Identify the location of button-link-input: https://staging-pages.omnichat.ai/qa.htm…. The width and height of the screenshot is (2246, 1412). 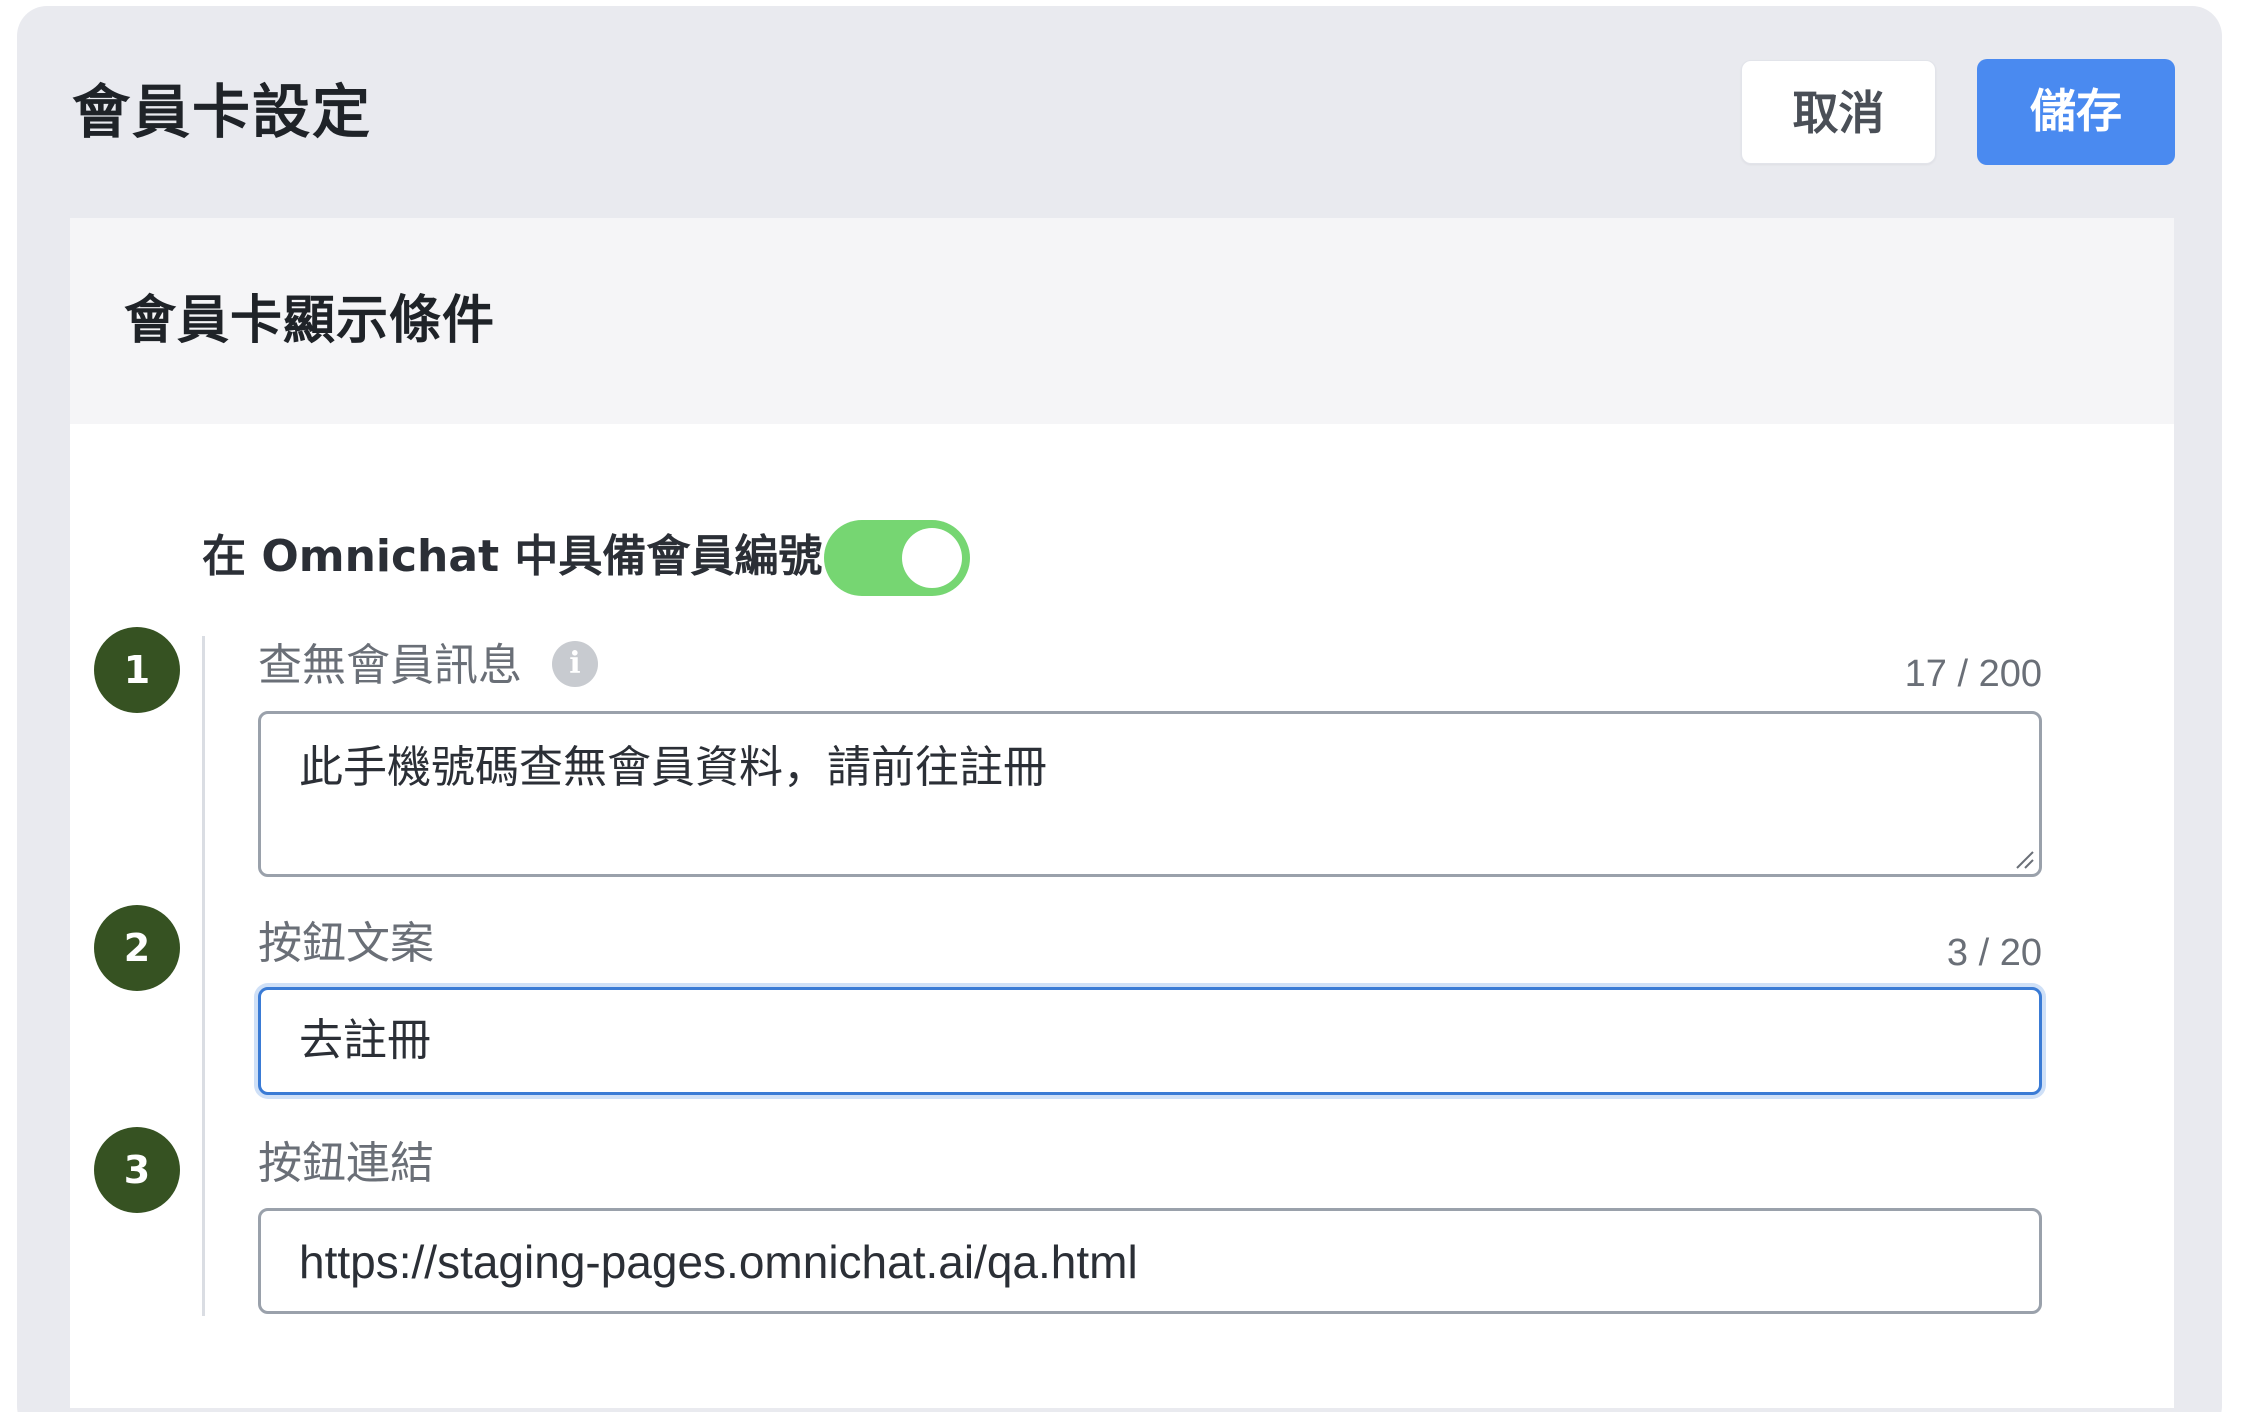
(1150, 1261).